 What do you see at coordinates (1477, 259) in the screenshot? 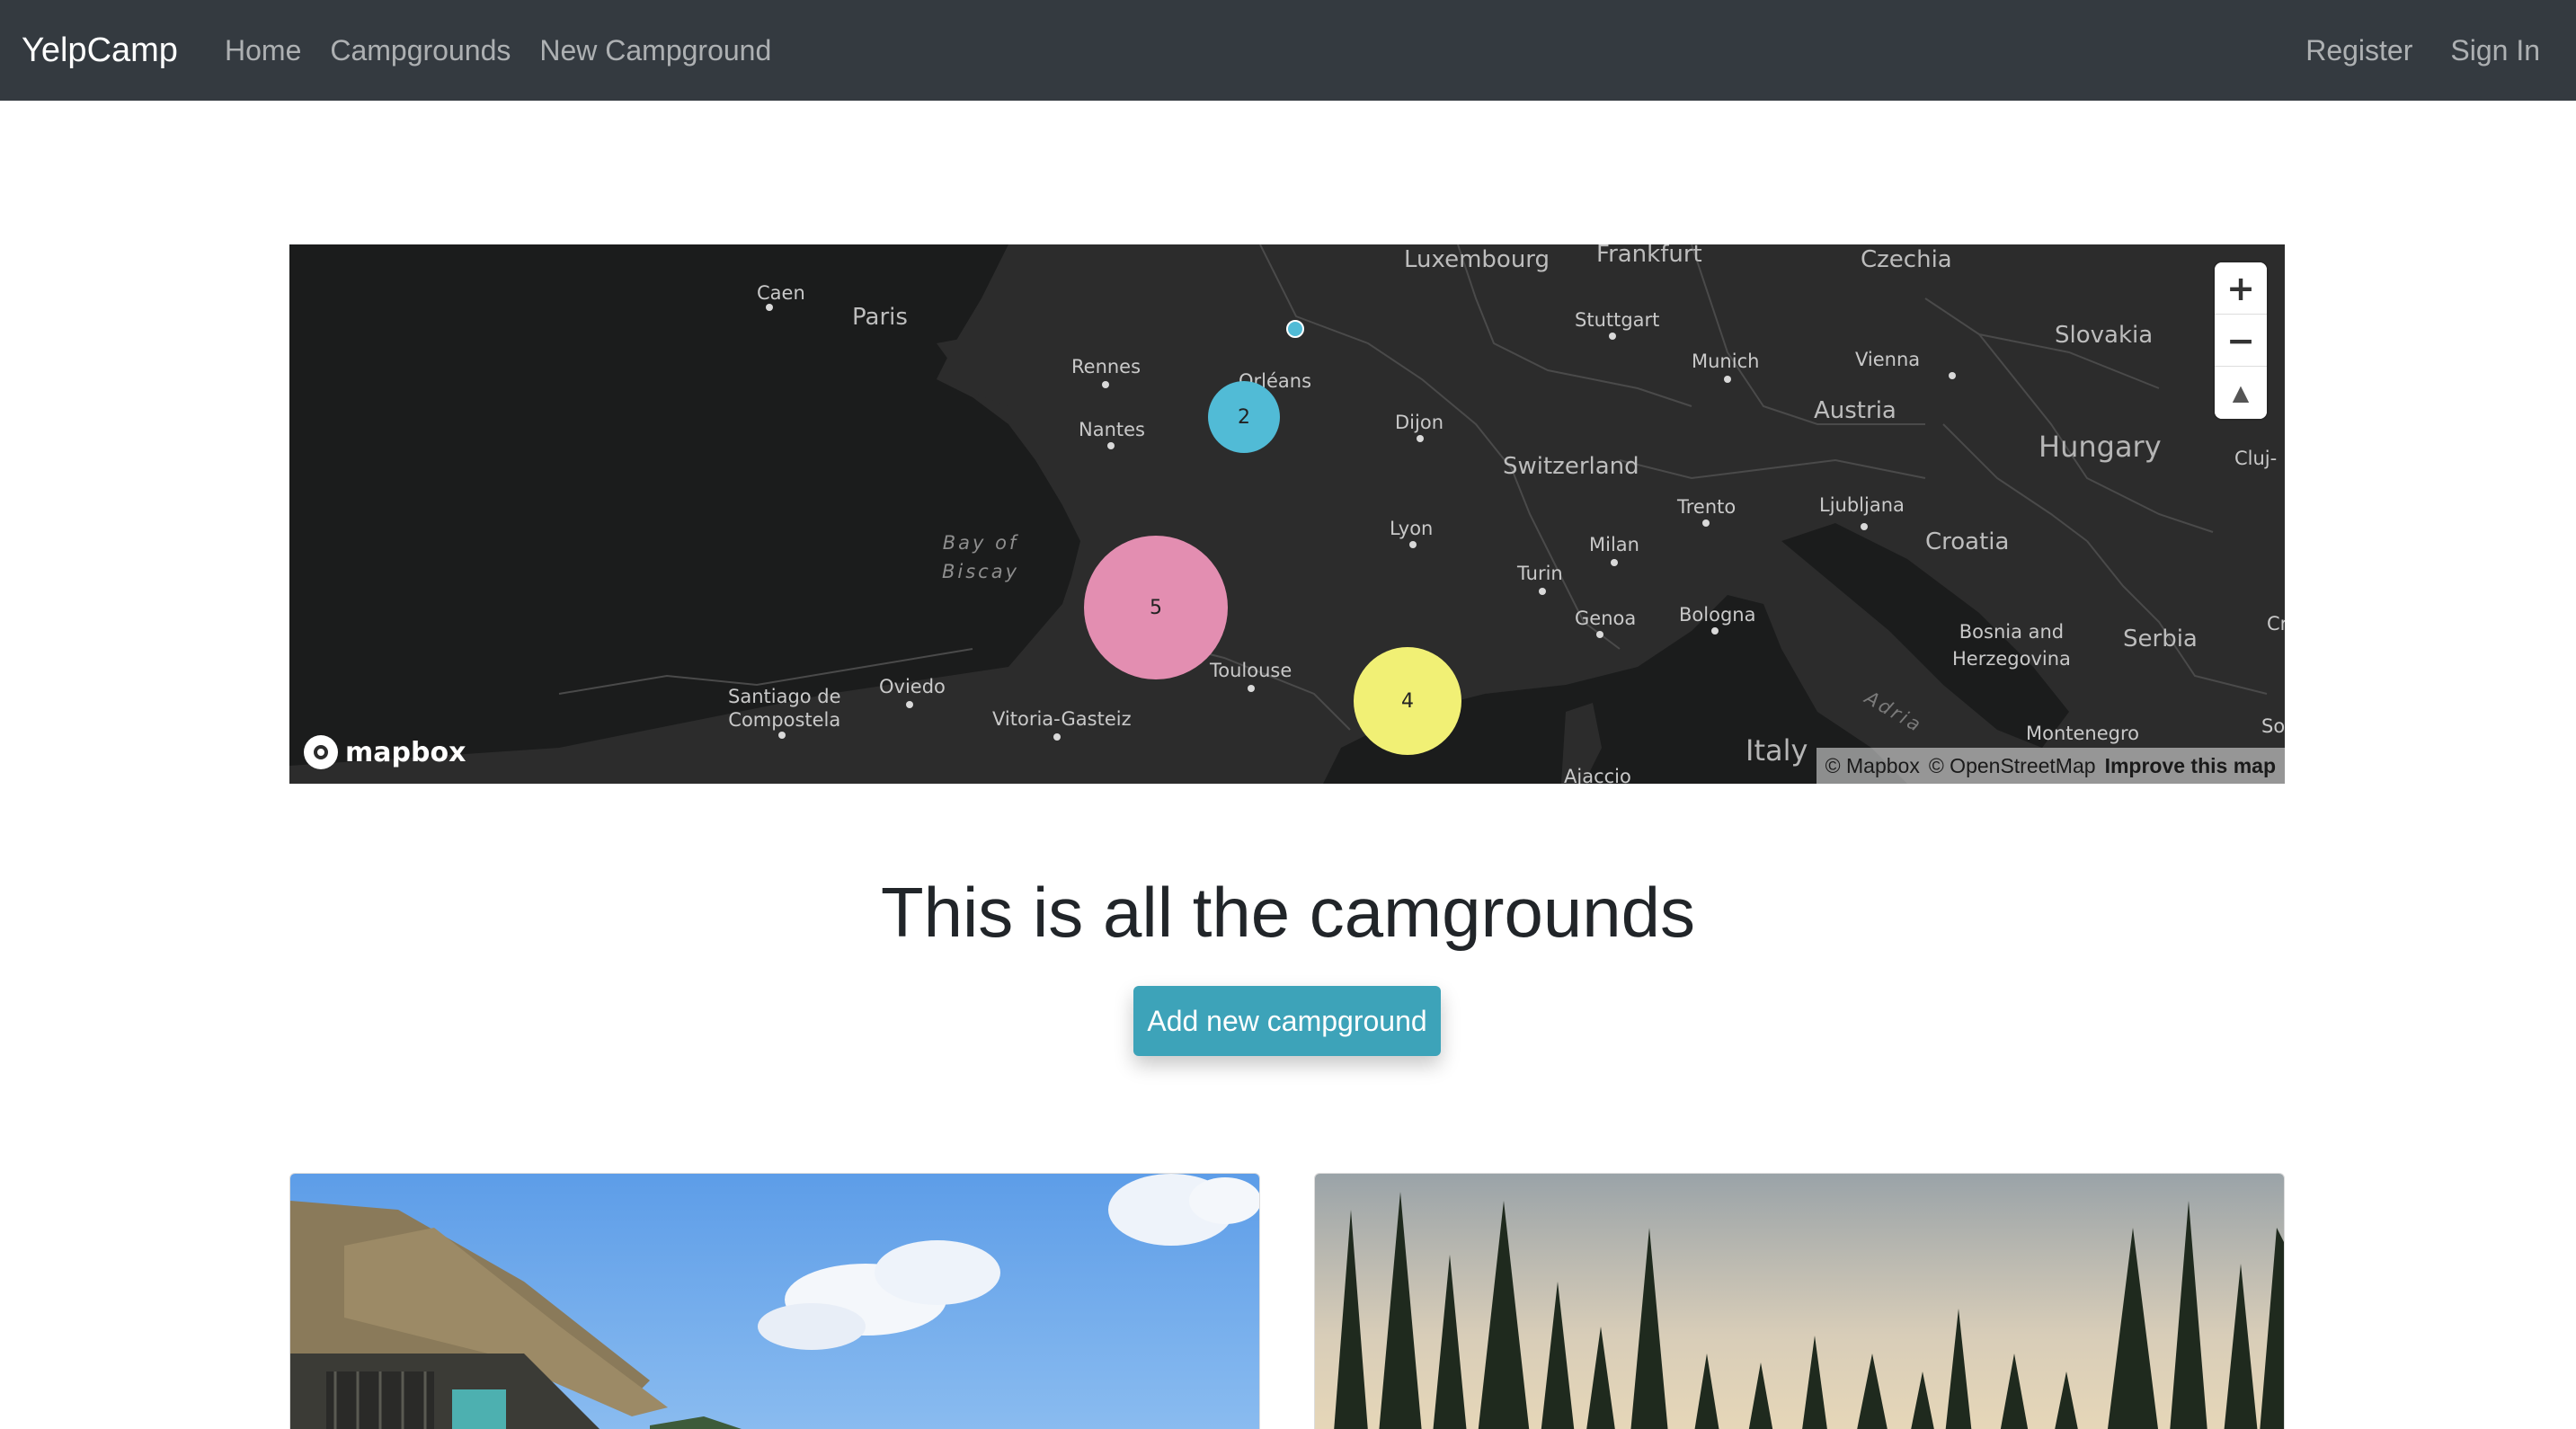
I see `map-label-luxembourg: Luxembourg` at bounding box center [1477, 259].